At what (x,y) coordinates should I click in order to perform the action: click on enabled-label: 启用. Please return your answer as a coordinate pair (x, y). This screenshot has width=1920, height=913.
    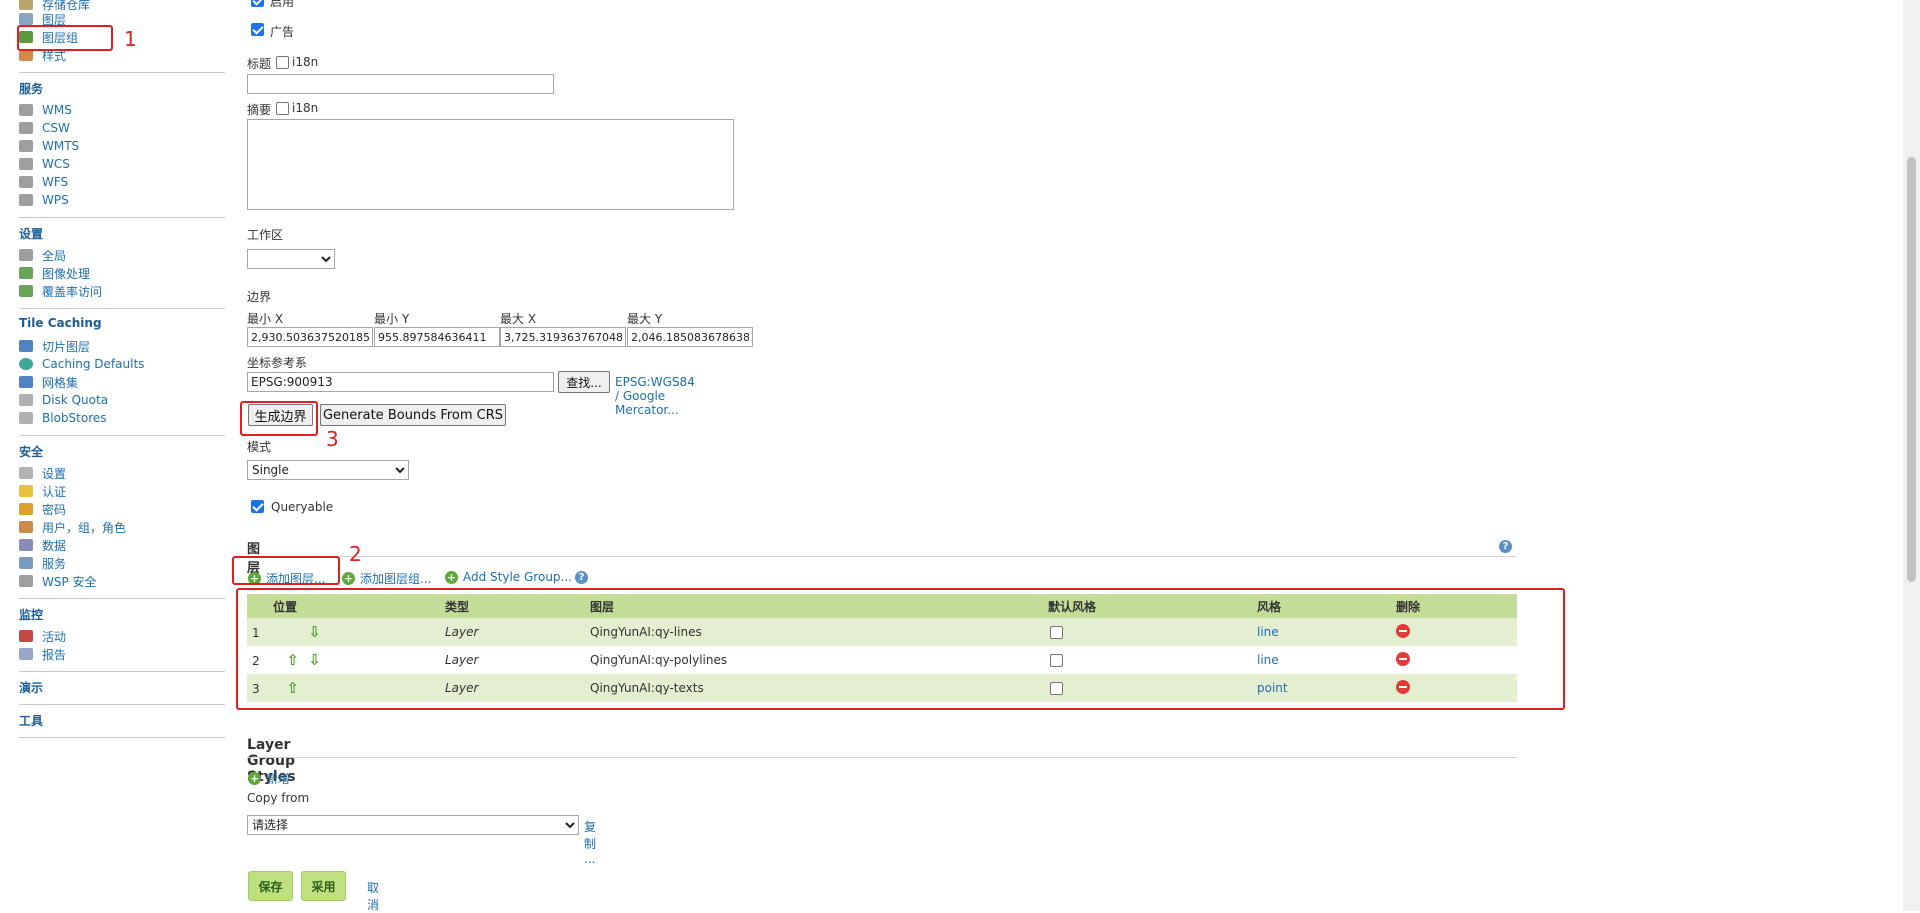
    Looking at the image, I should click on (282, 4).